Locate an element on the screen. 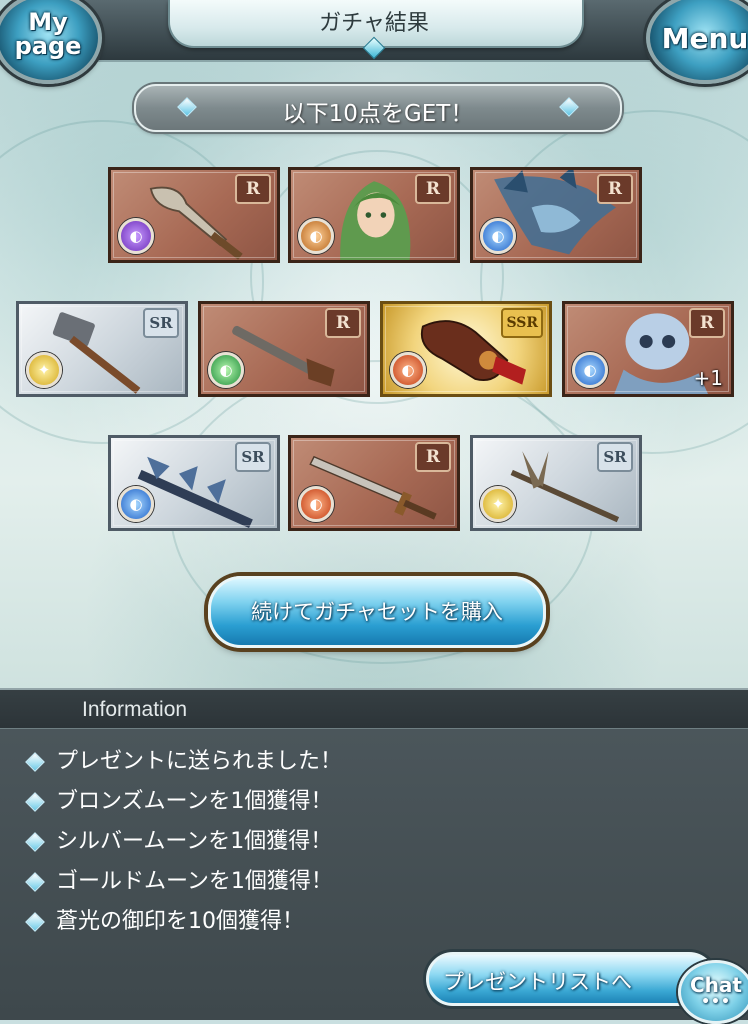  mypage-label-line1: My is located at coordinates (48, 22).